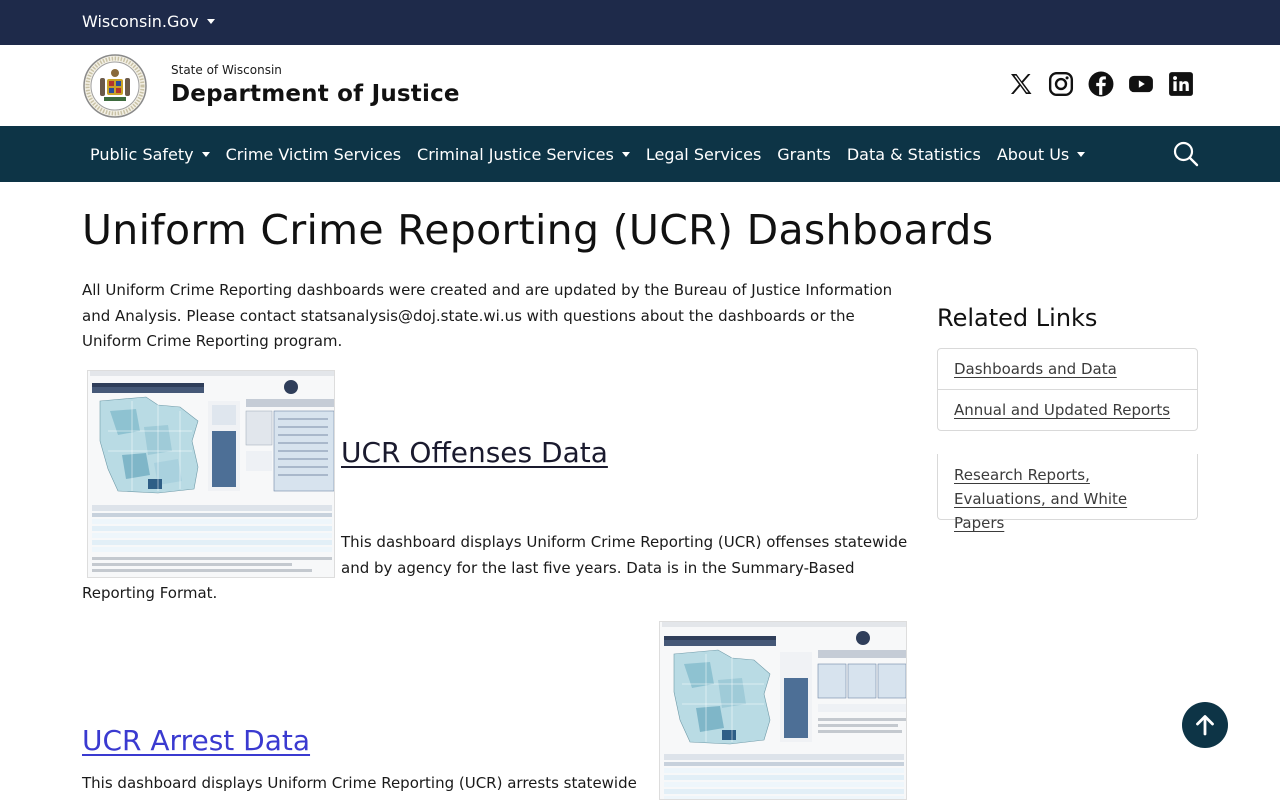 Image resolution: width=1280 pixels, height=800 pixels. I want to click on nav-item-label: Legal Services, so click(703, 154).